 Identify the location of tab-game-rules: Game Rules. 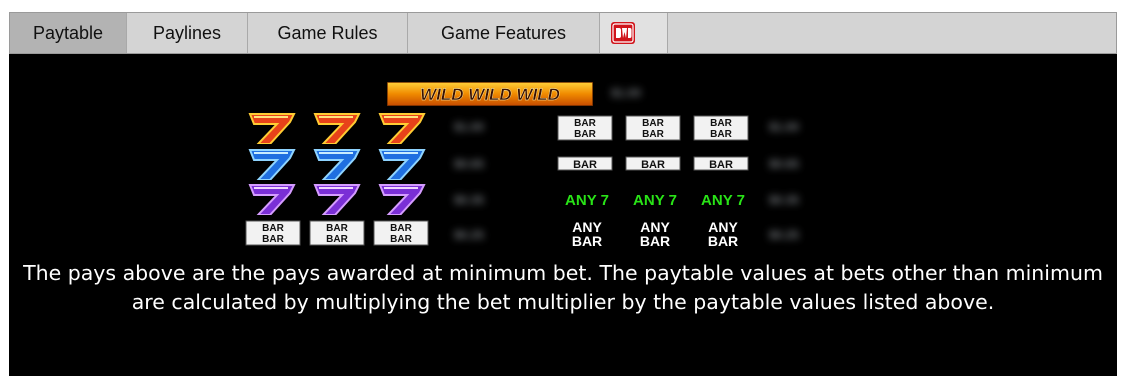
(328, 33).